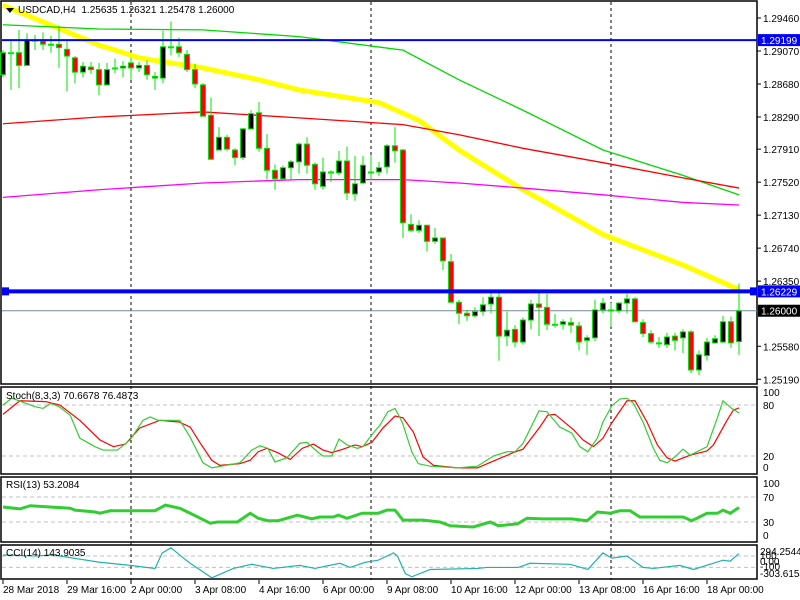  I want to click on stoch-axis-label: 100, so click(771, 393).